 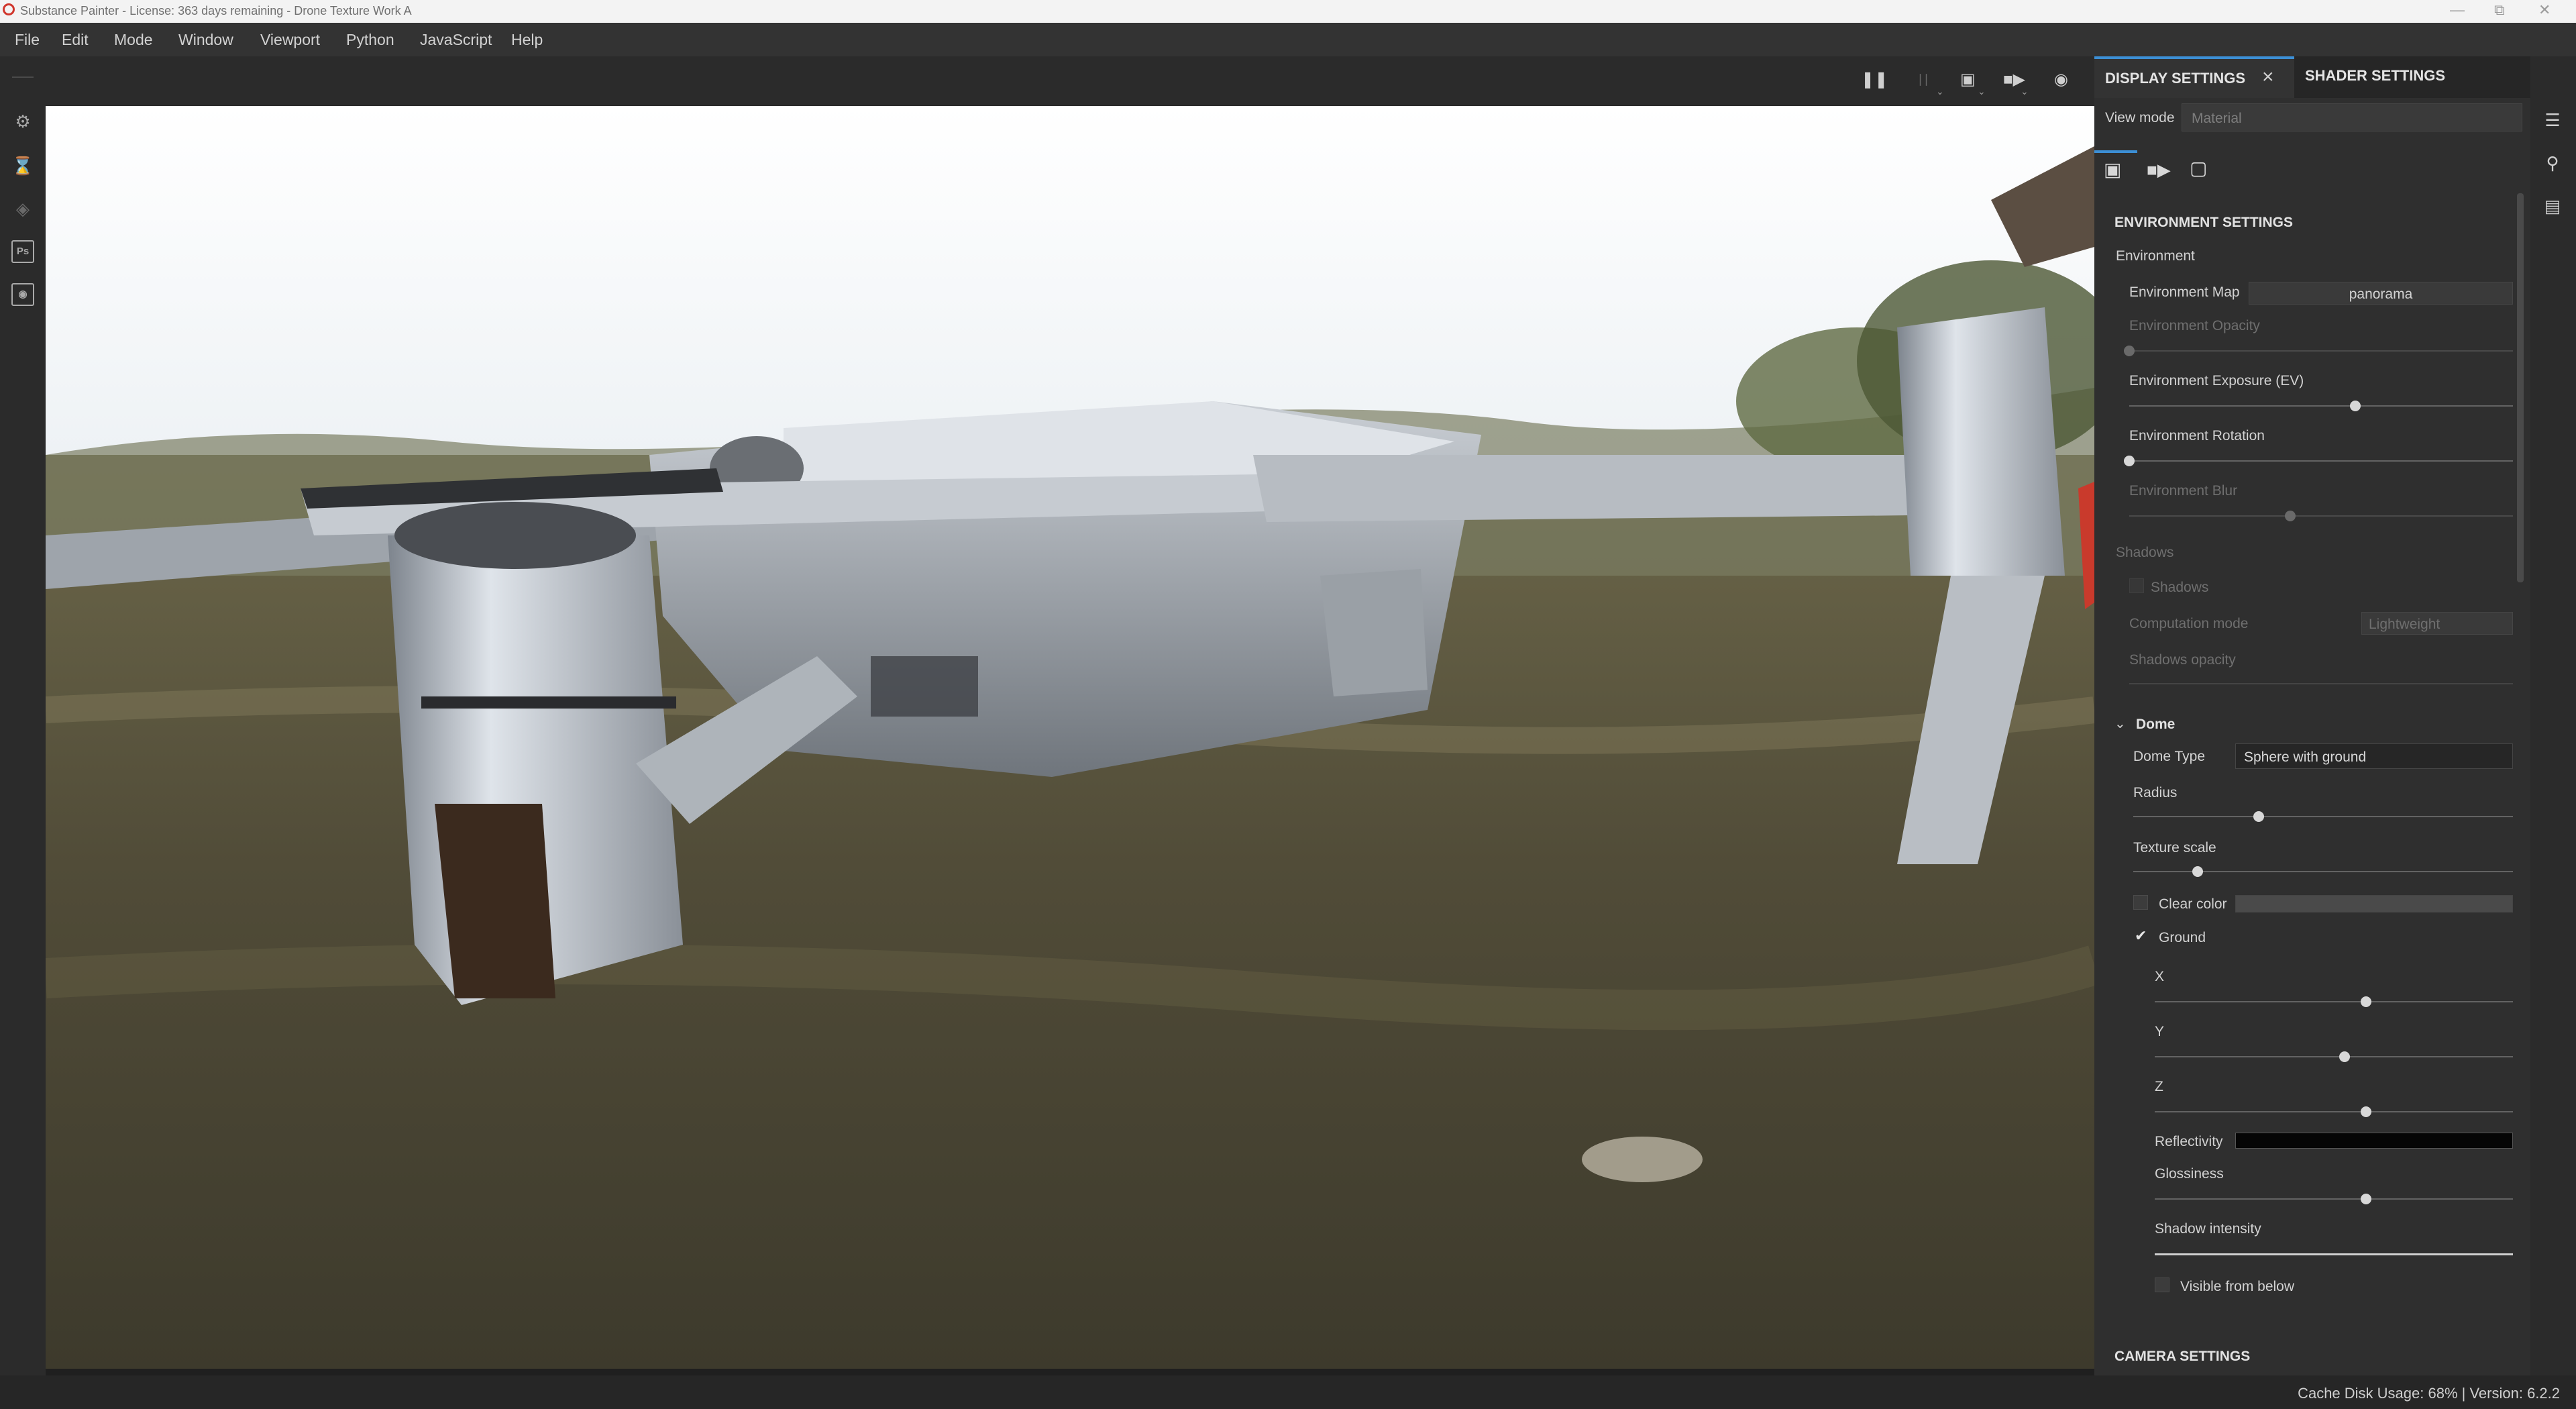 I want to click on screenshot-icon: ◉, so click(x=2061, y=79).